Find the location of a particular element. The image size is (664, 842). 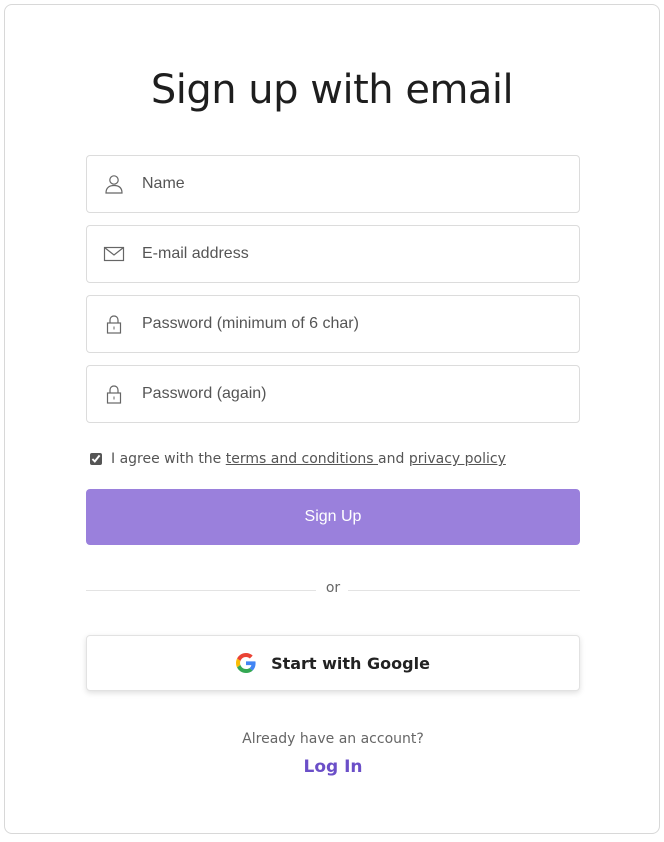

password-again-input is located at coordinates (352, 394).